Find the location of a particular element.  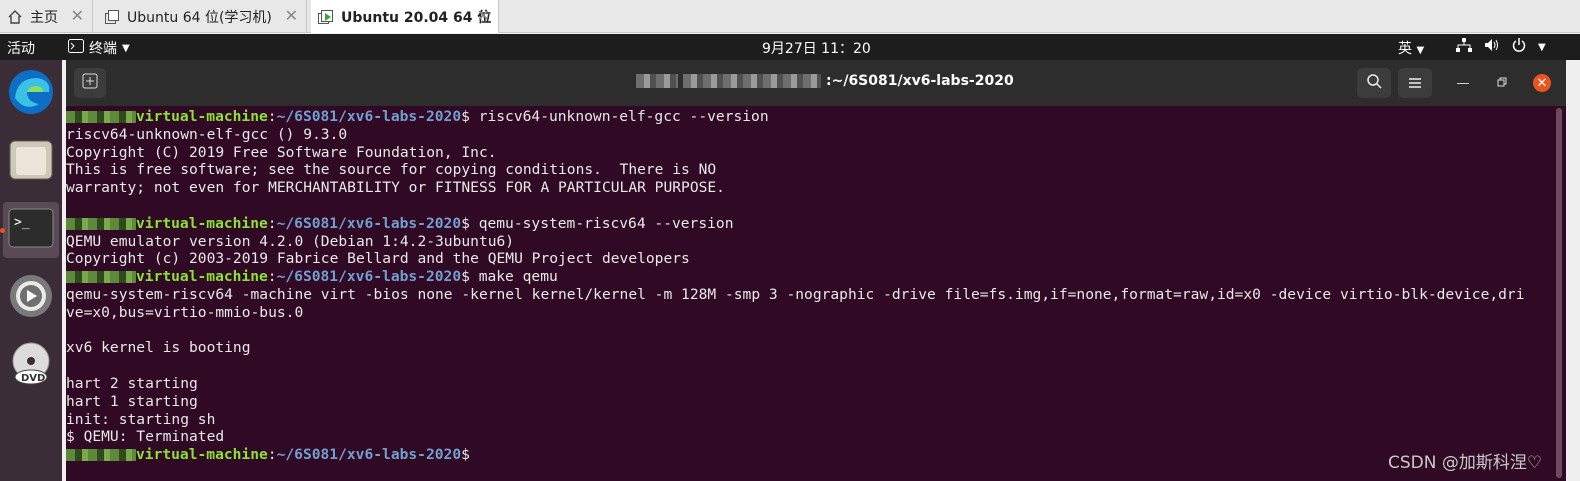

dvd-icon: DVD is located at coordinates (31, 366).